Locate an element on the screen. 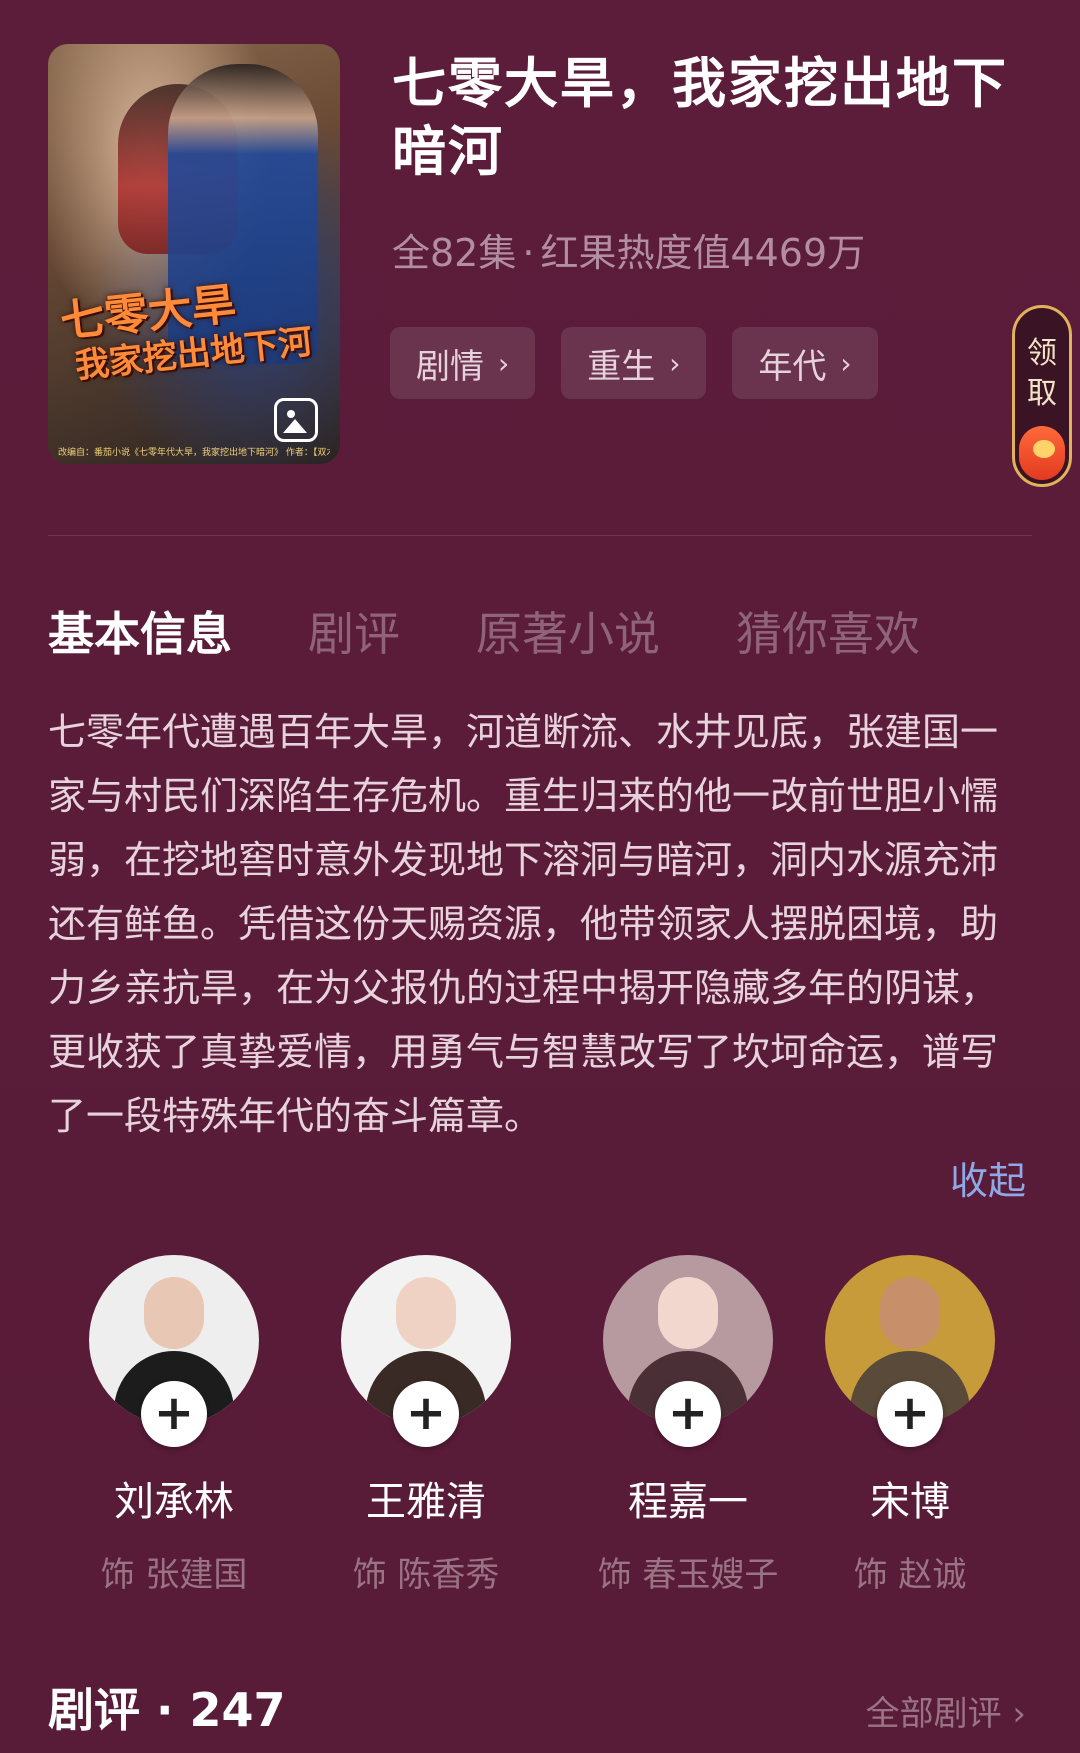 The image size is (1080, 1753). tag-label: 重生 is located at coordinates (621, 366).